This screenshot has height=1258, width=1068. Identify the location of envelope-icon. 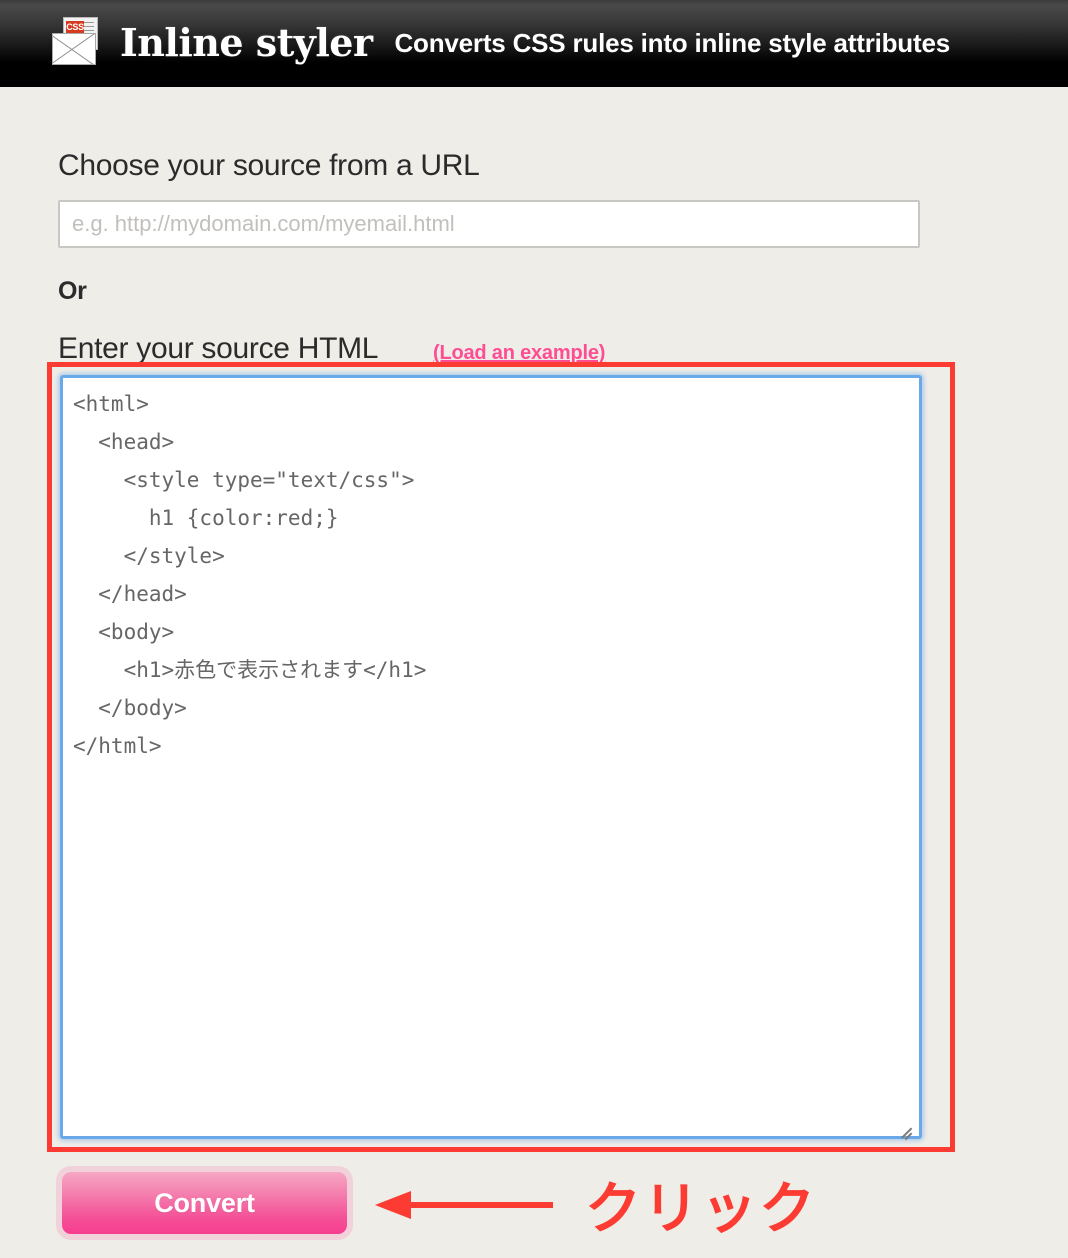
(74, 49).